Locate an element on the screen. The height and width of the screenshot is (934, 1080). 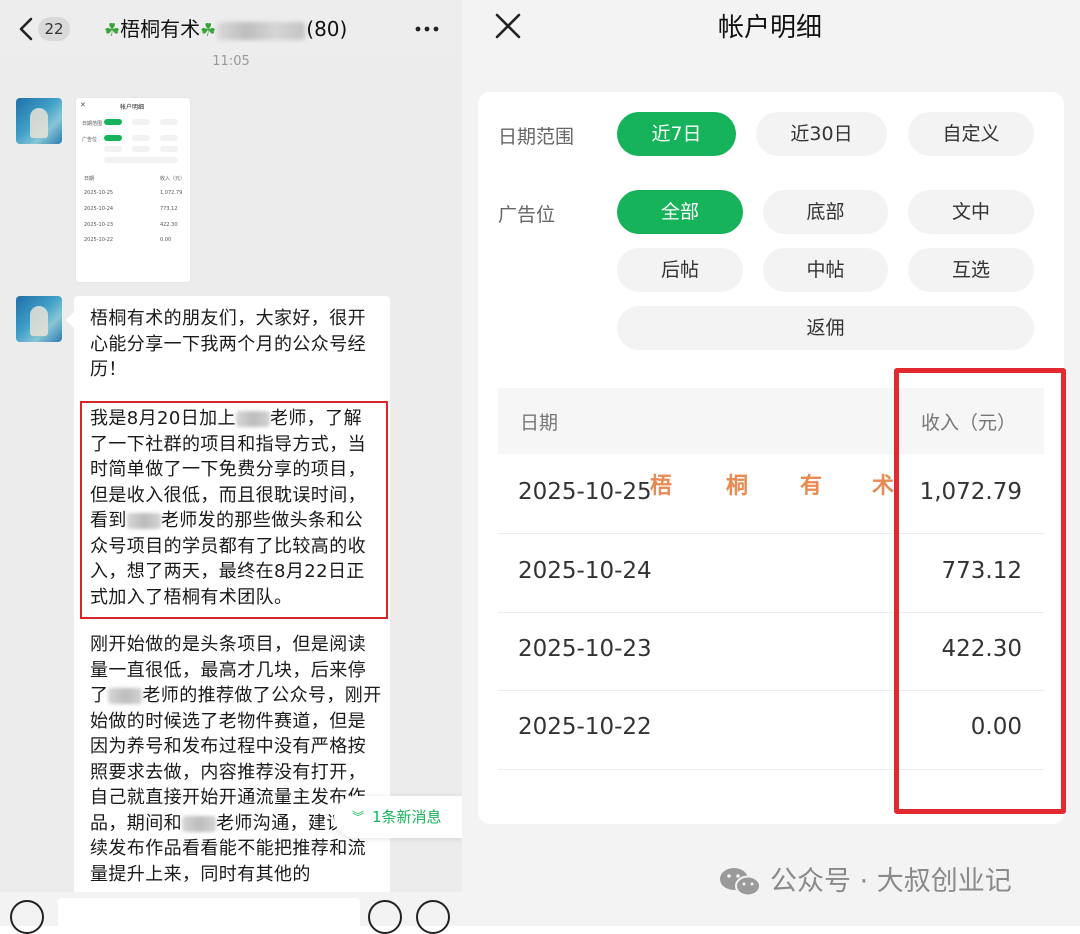
ad-slot-chip-rear: 后帖 is located at coordinates (680, 270).